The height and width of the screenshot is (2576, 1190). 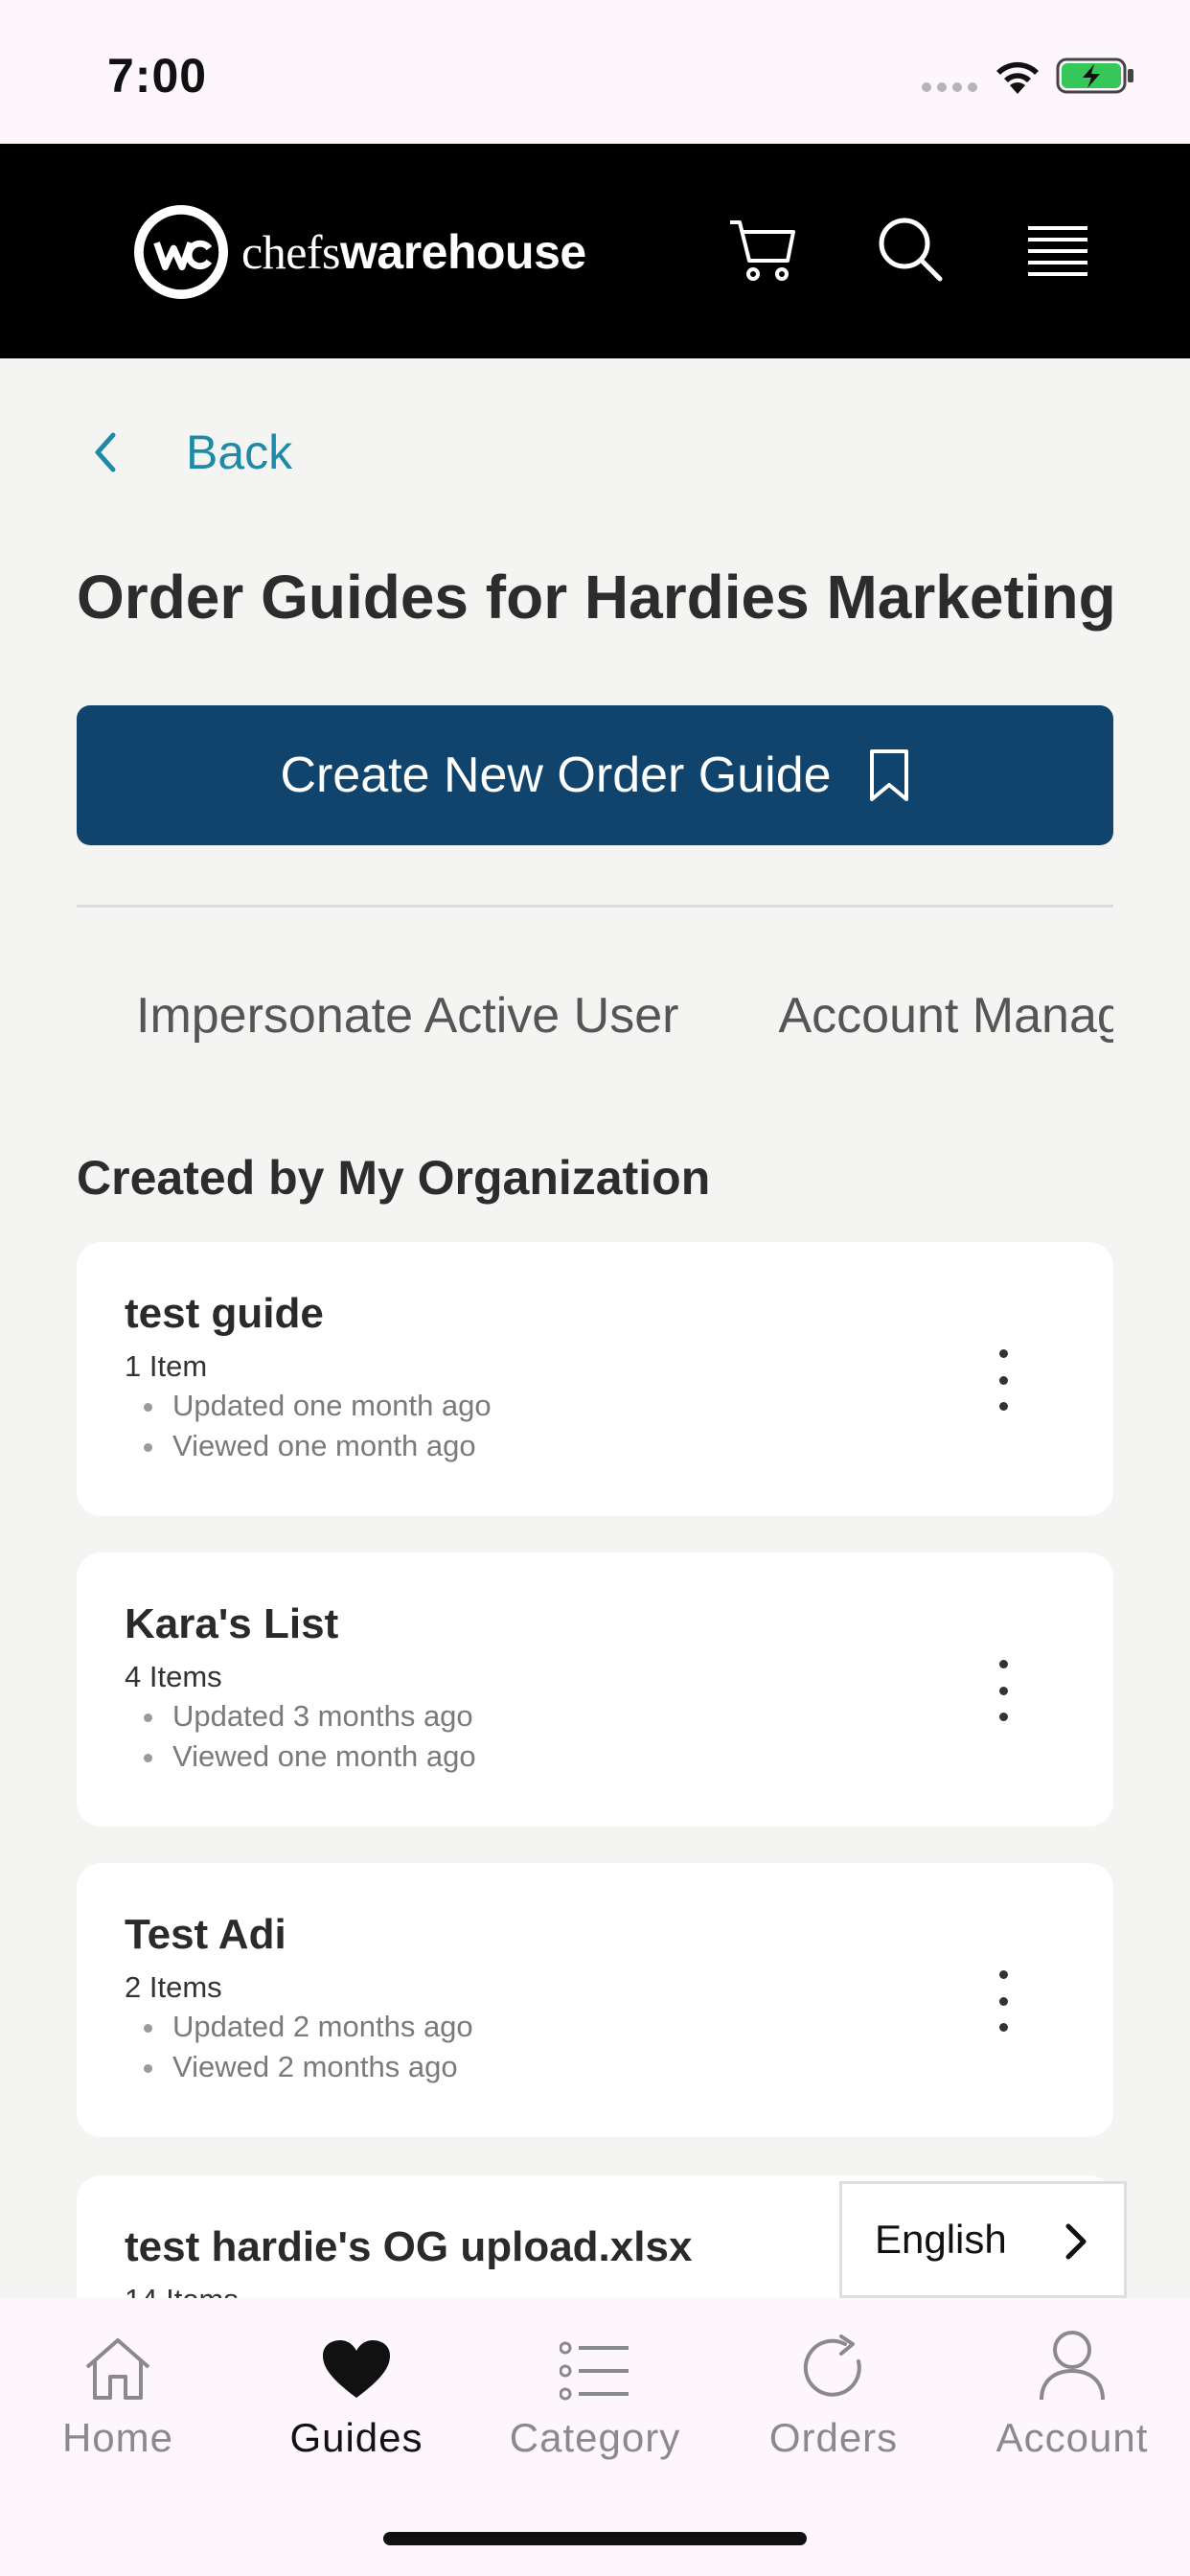 I want to click on guide-item-count: 2 Items, so click(x=174, y=1987).